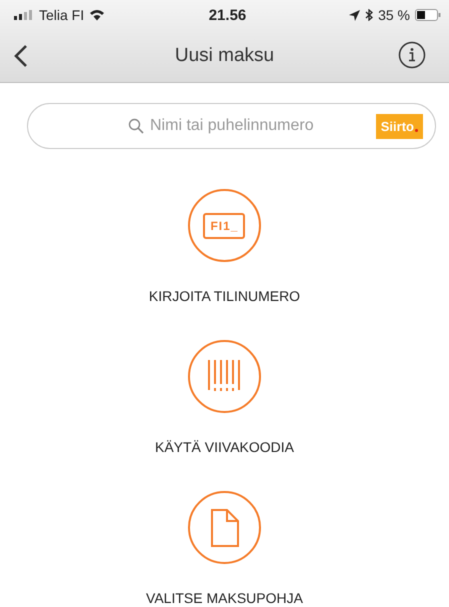 The height and width of the screenshot is (607, 449). Describe the element at coordinates (394, 15) in the screenshot. I see `battery-percent: 35 %` at that location.